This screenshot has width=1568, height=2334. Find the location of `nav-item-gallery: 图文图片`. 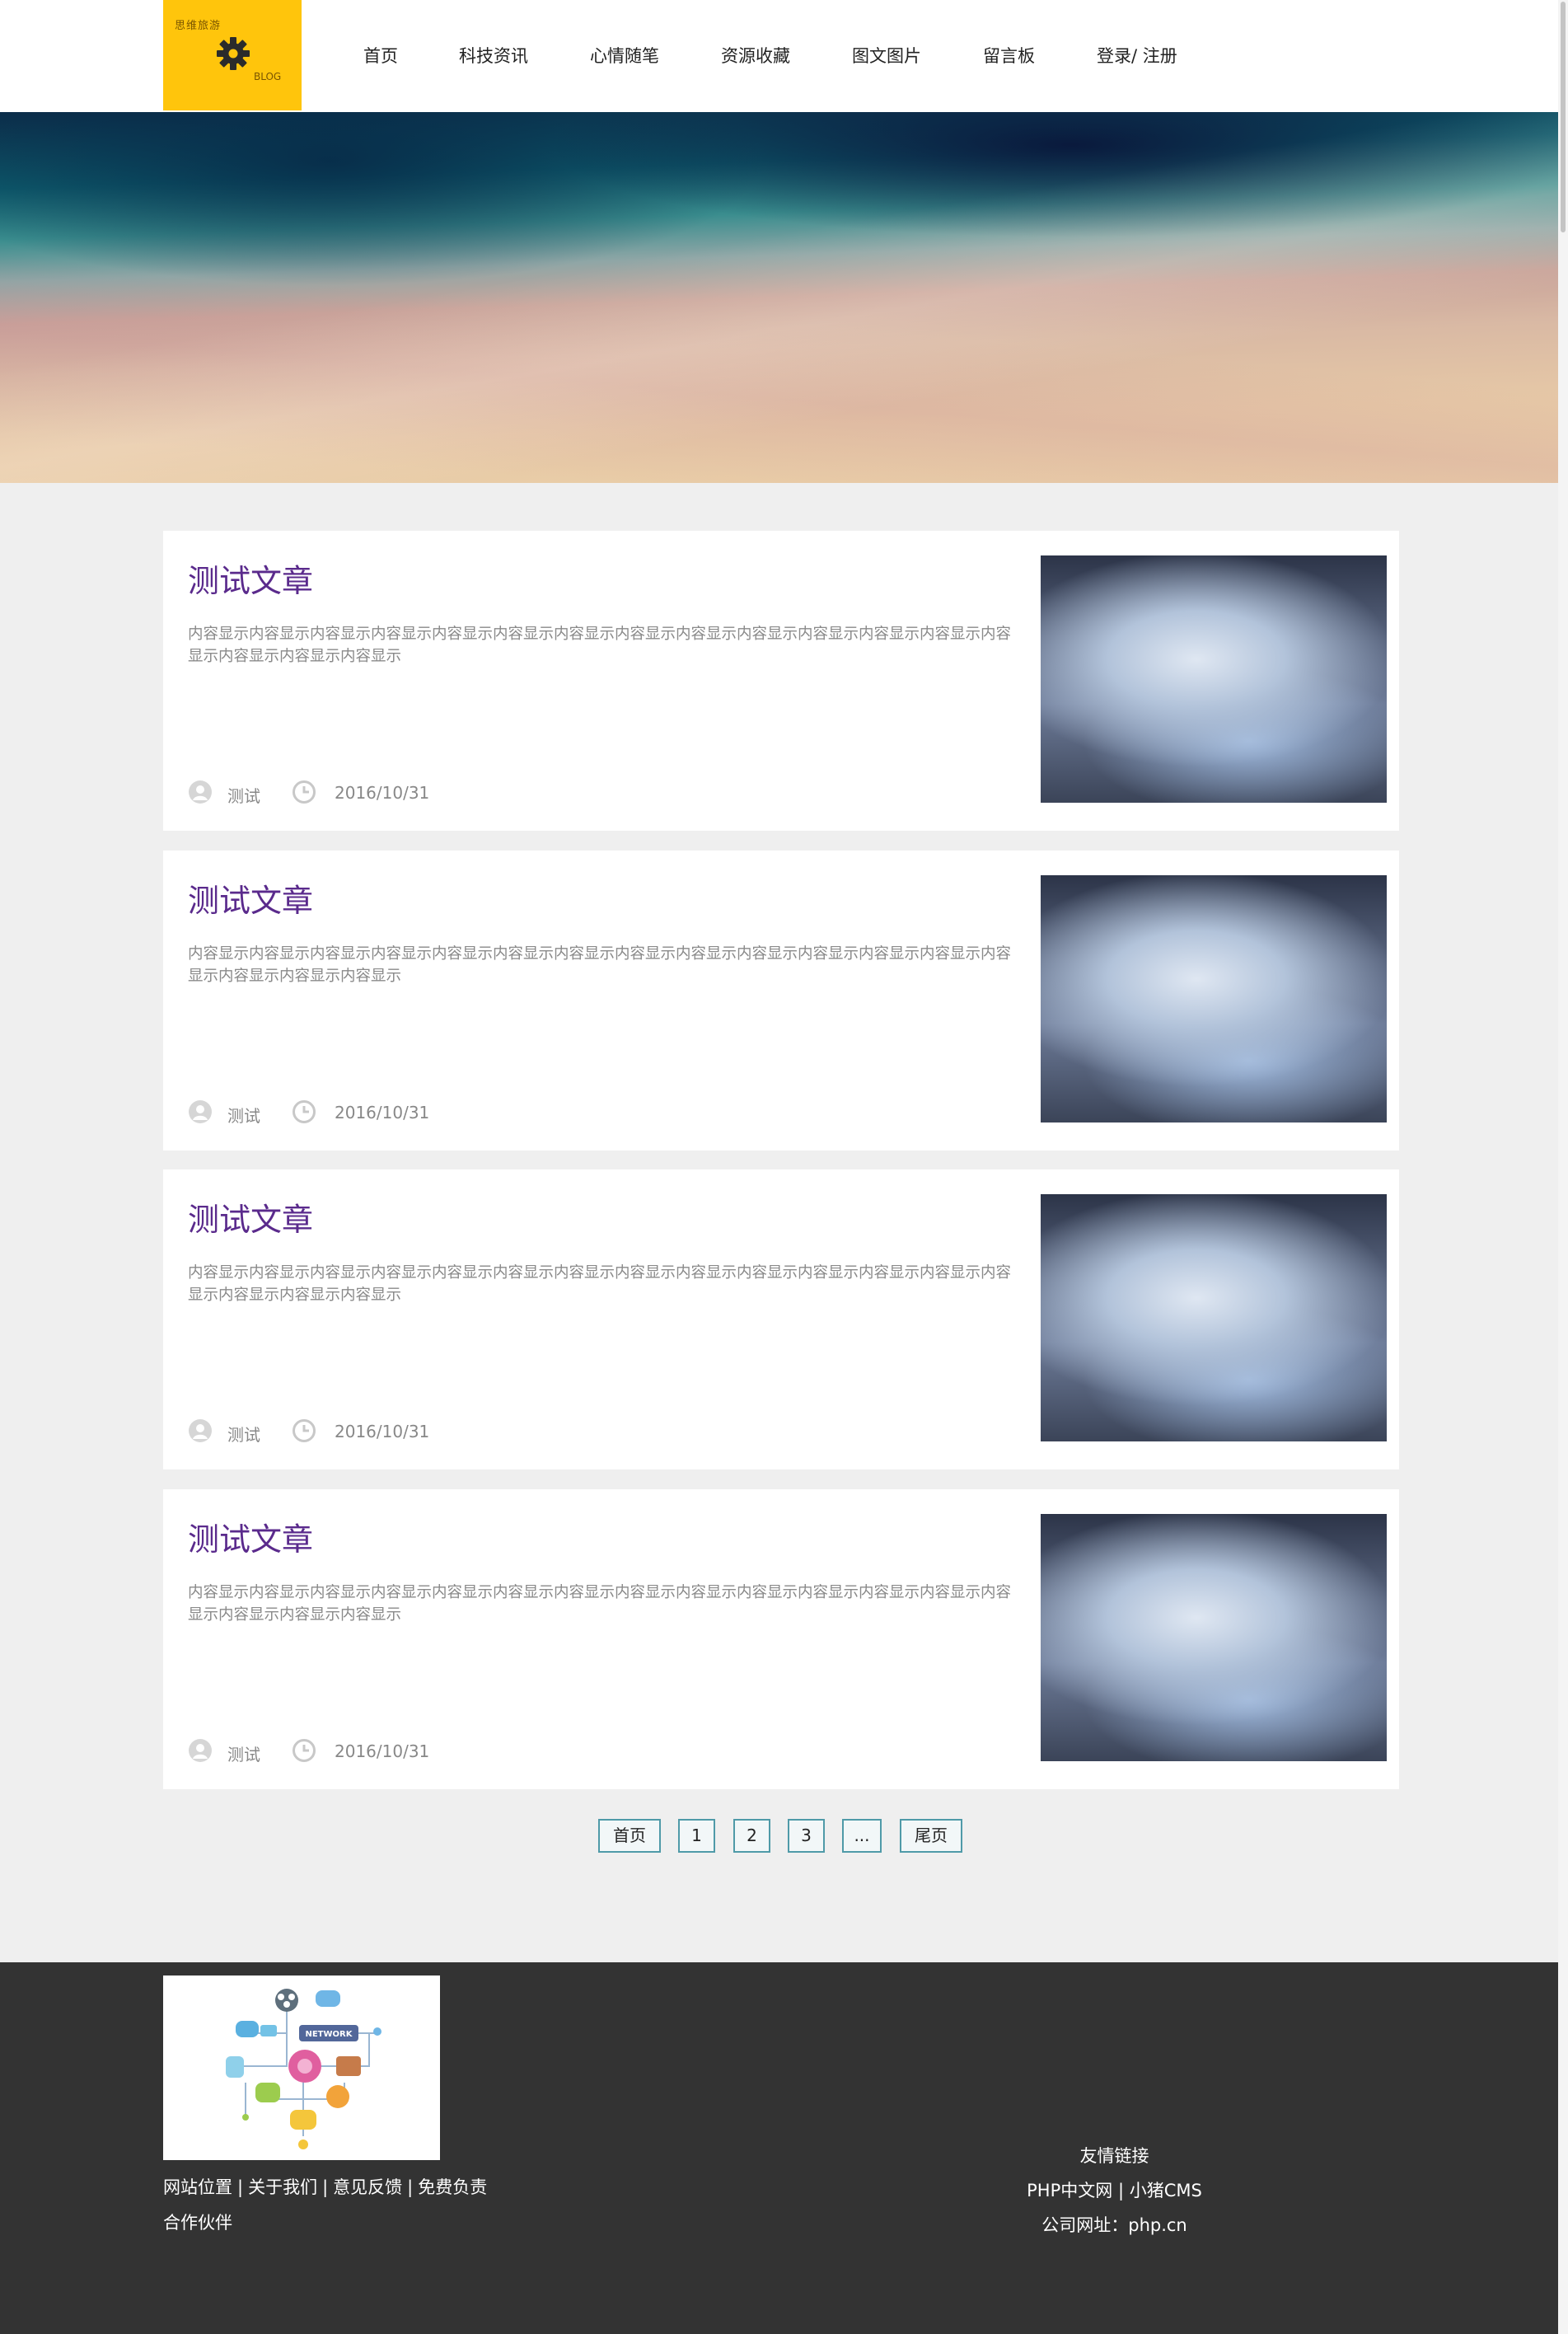

nav-item-gallery: 图文图片 is located at coordinates (886, 55).